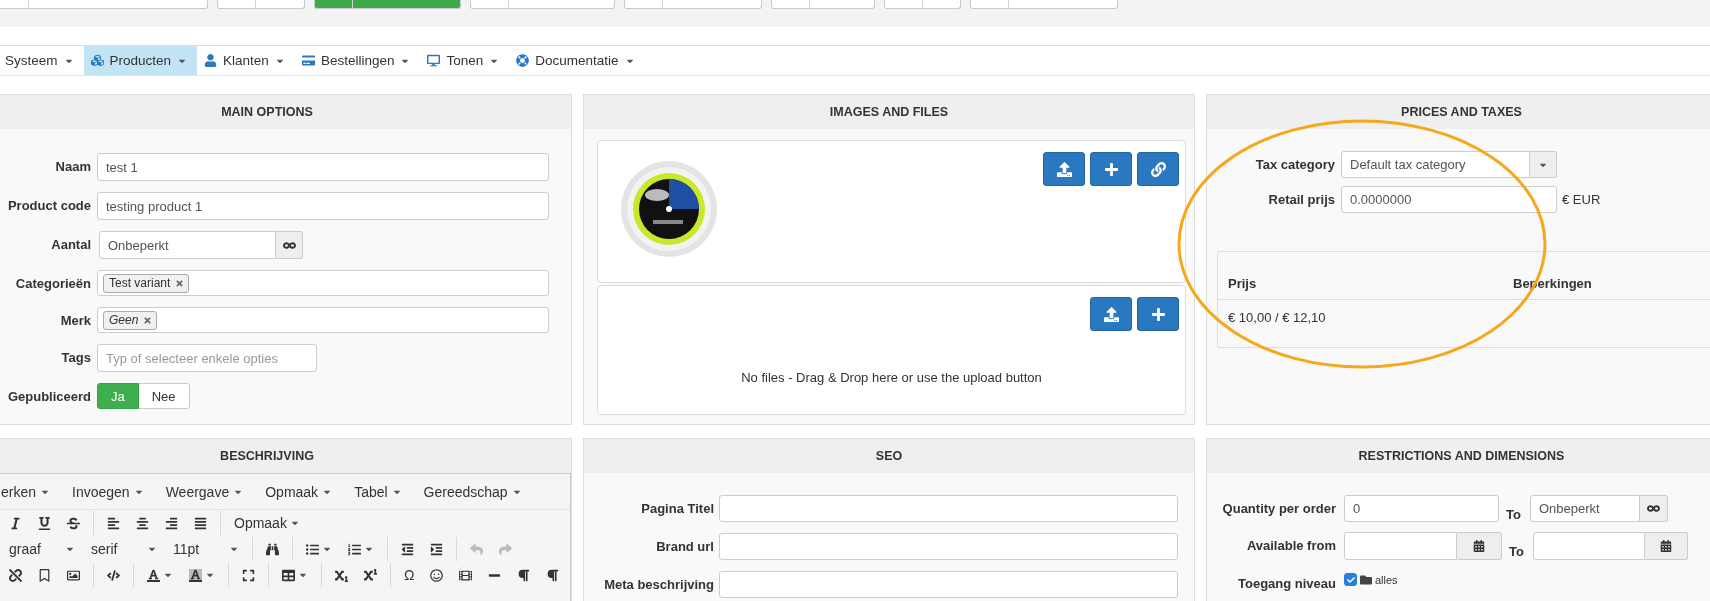 The image size is (1710, 601). What do you see at coordinates (1449, 199) in the screenshot?
I see `price-field: 0.0000000` at bounding box center [1449, 199].